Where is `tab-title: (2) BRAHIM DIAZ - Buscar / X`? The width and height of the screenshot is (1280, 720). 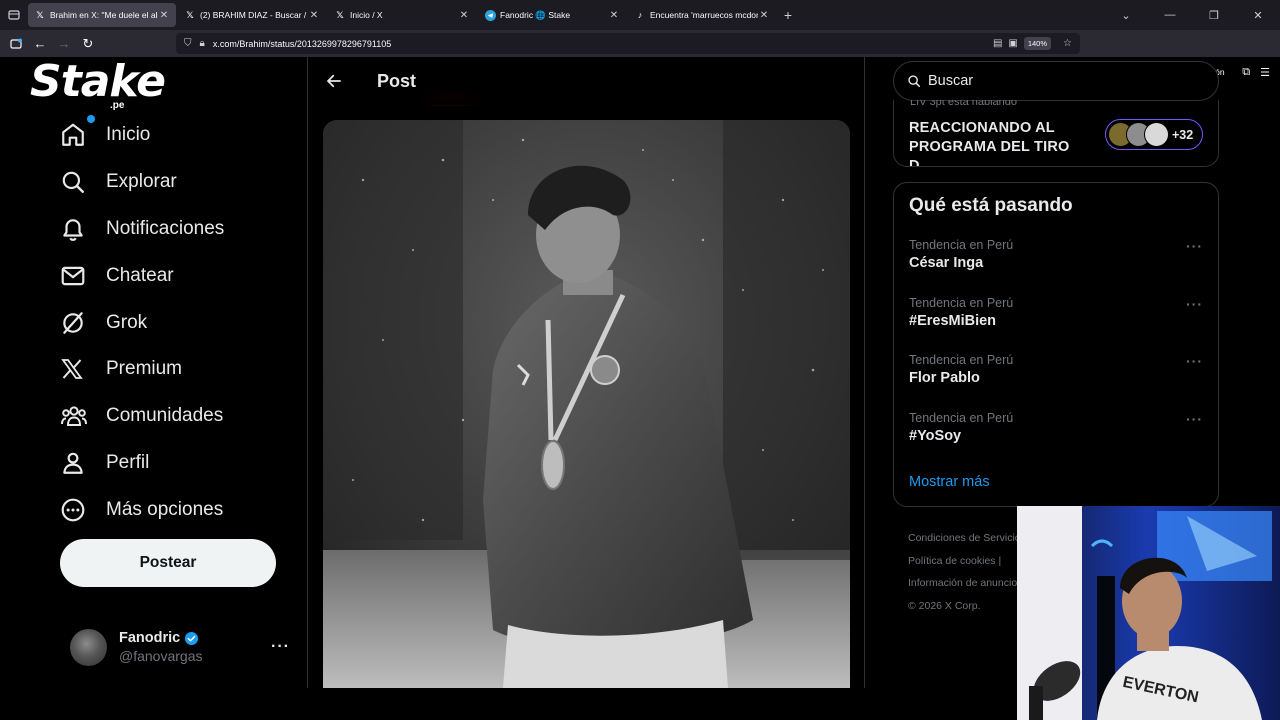 tab-title: (2) BRAHIM DIAZ - Buscar / X is located at coordinates (254, 15).